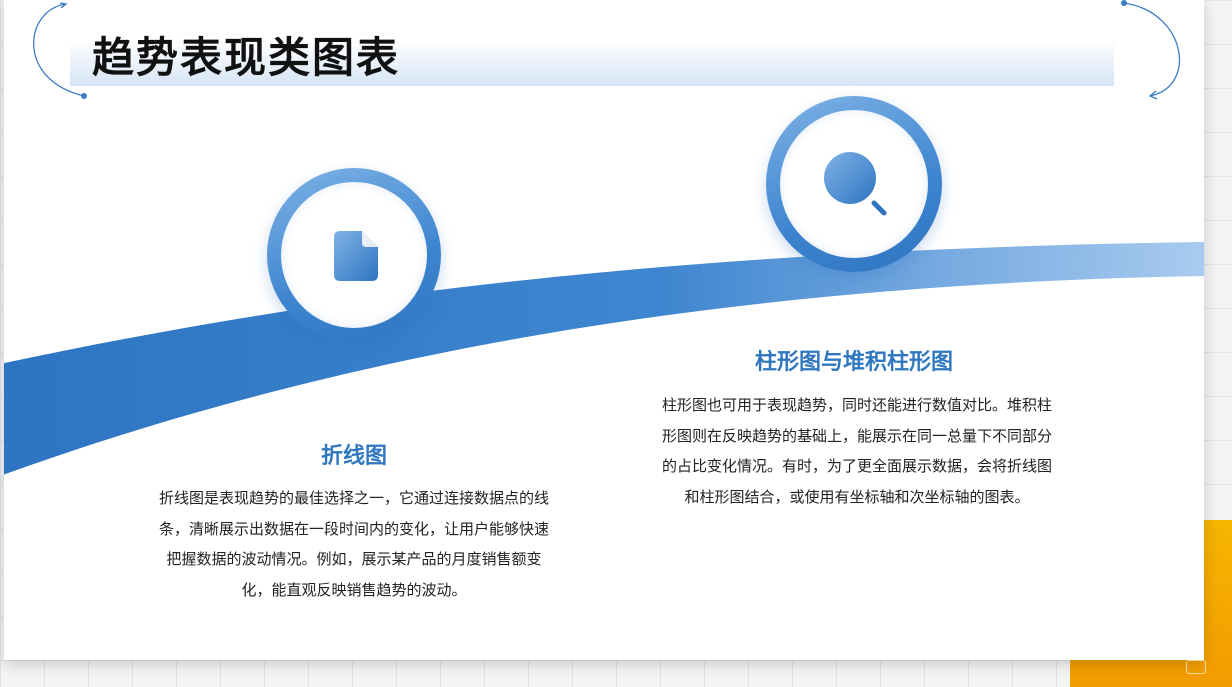 The height and width of the screenshot is (687, 1232). What do you see at coordinates (354, 589) in the screenshot?
I see `body-line: 化，能直观反映销售趋势的波动。` at bounding box center [354, 589].